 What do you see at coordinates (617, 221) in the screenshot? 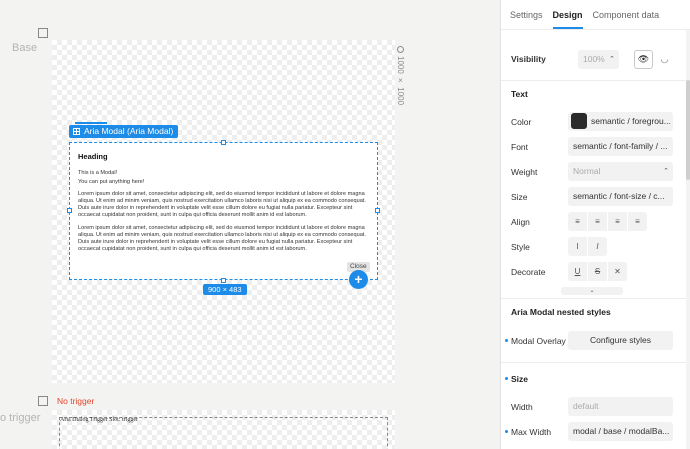
I see `align-right-icon: ≡` at bounding box center [617, 221].